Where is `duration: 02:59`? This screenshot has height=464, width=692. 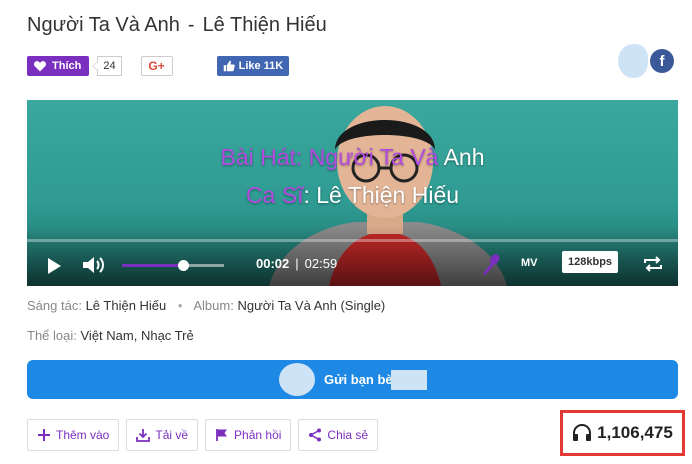
duration: 02:59 is located at coordinates (321, 263).